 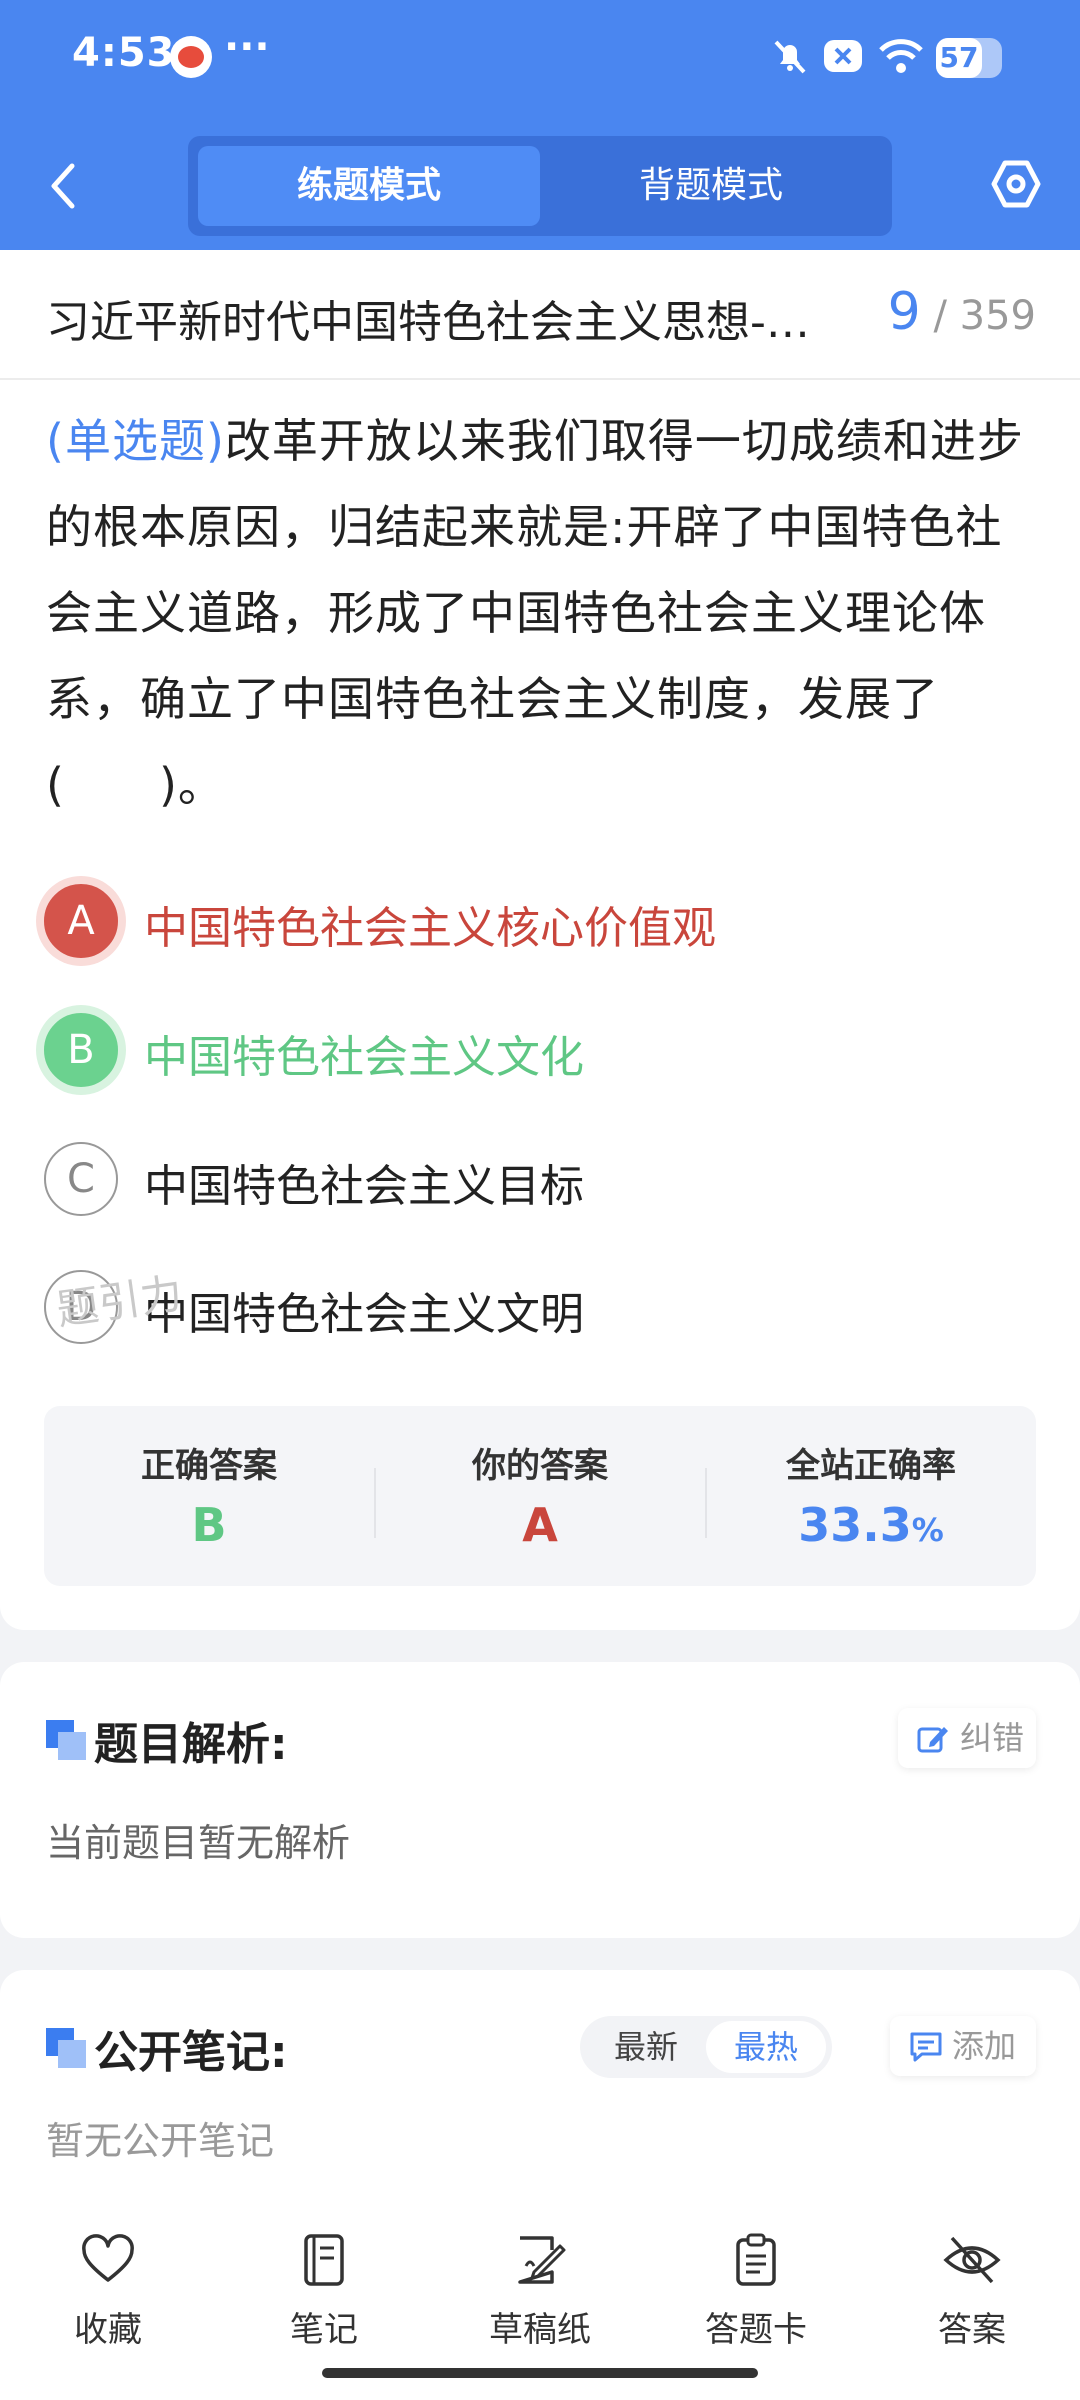 What do you see at coordinates (364, 1314) in the screenshot?
I see `option-text: 中国特色社会主义文明` at bounding box center [364, 1314].